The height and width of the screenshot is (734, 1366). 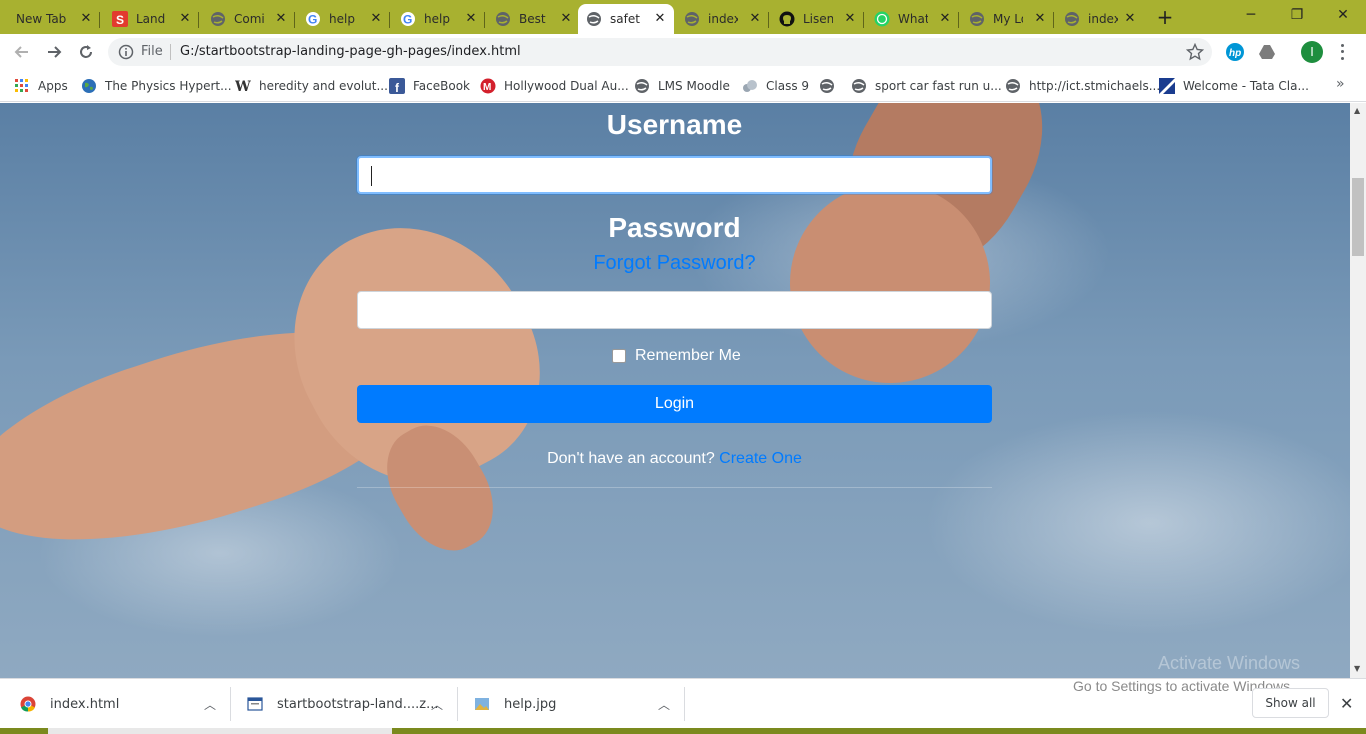 I want to click on scrollbar: ▲ ▼, so click(x=1358, y=390).